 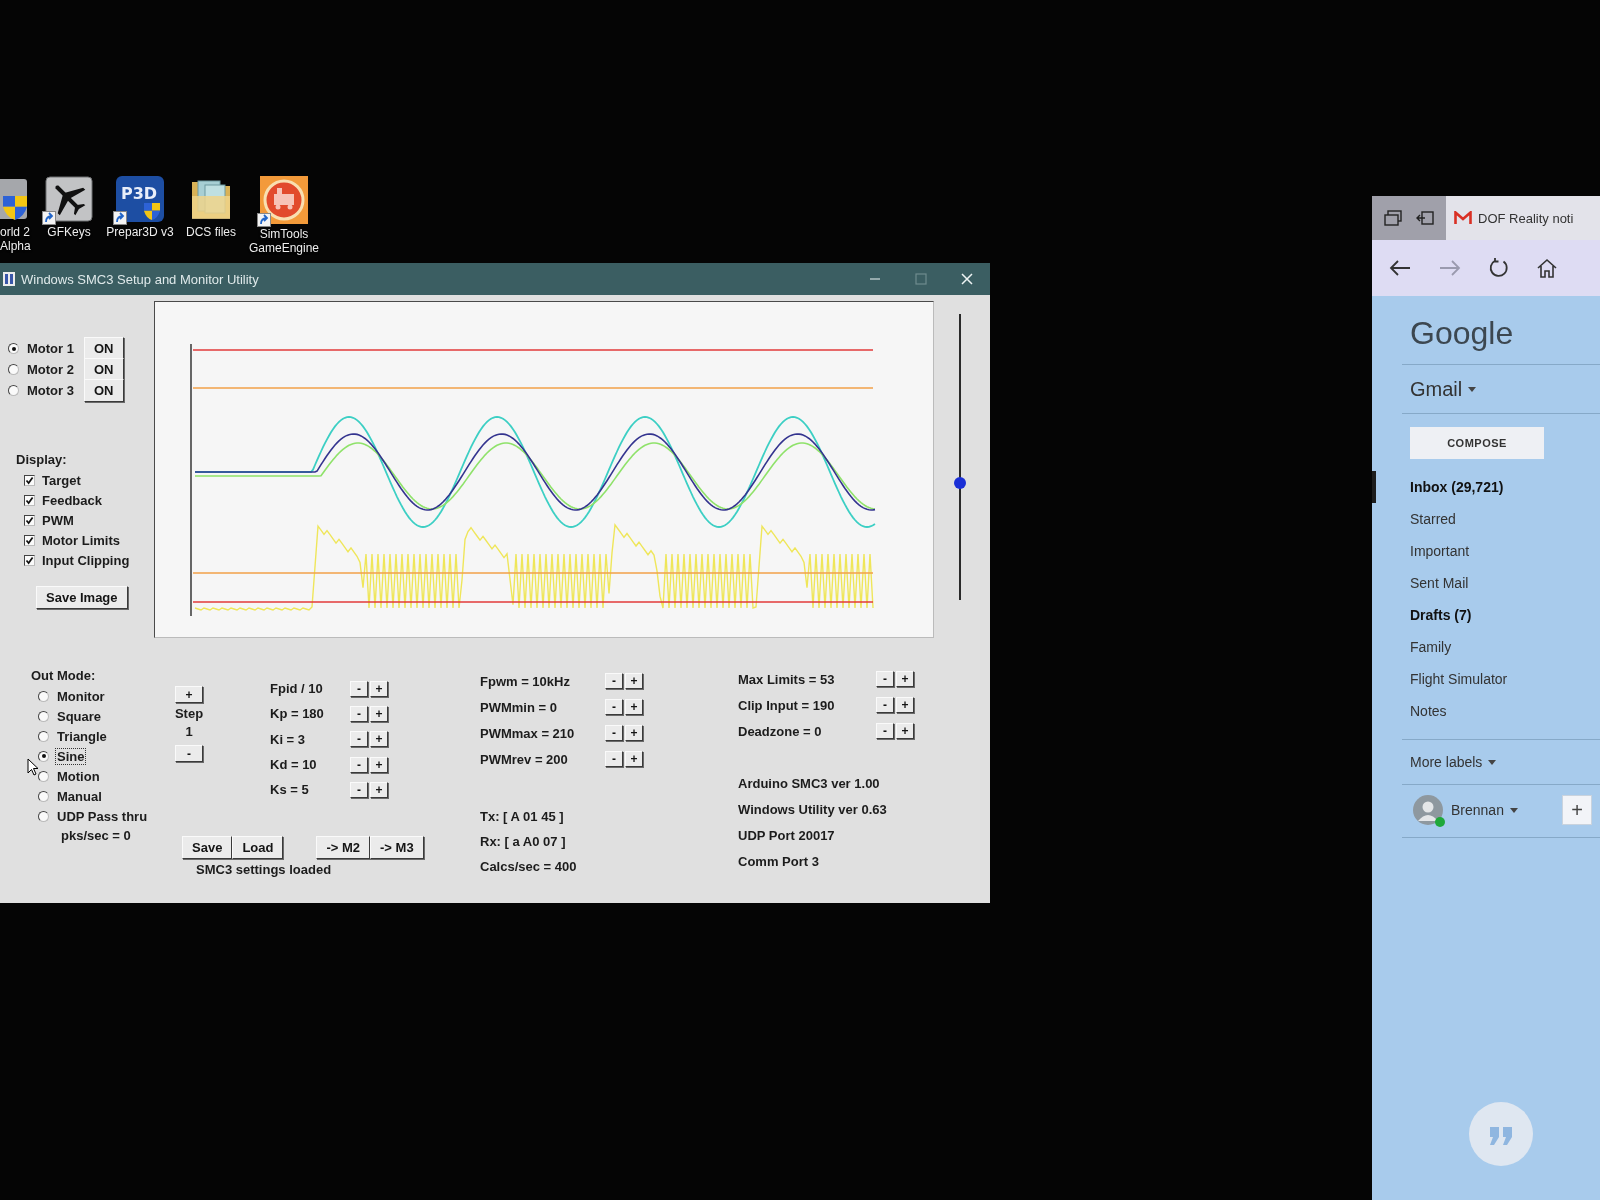 I want to click on app-logo: P3D, so click(x=140, y=199).